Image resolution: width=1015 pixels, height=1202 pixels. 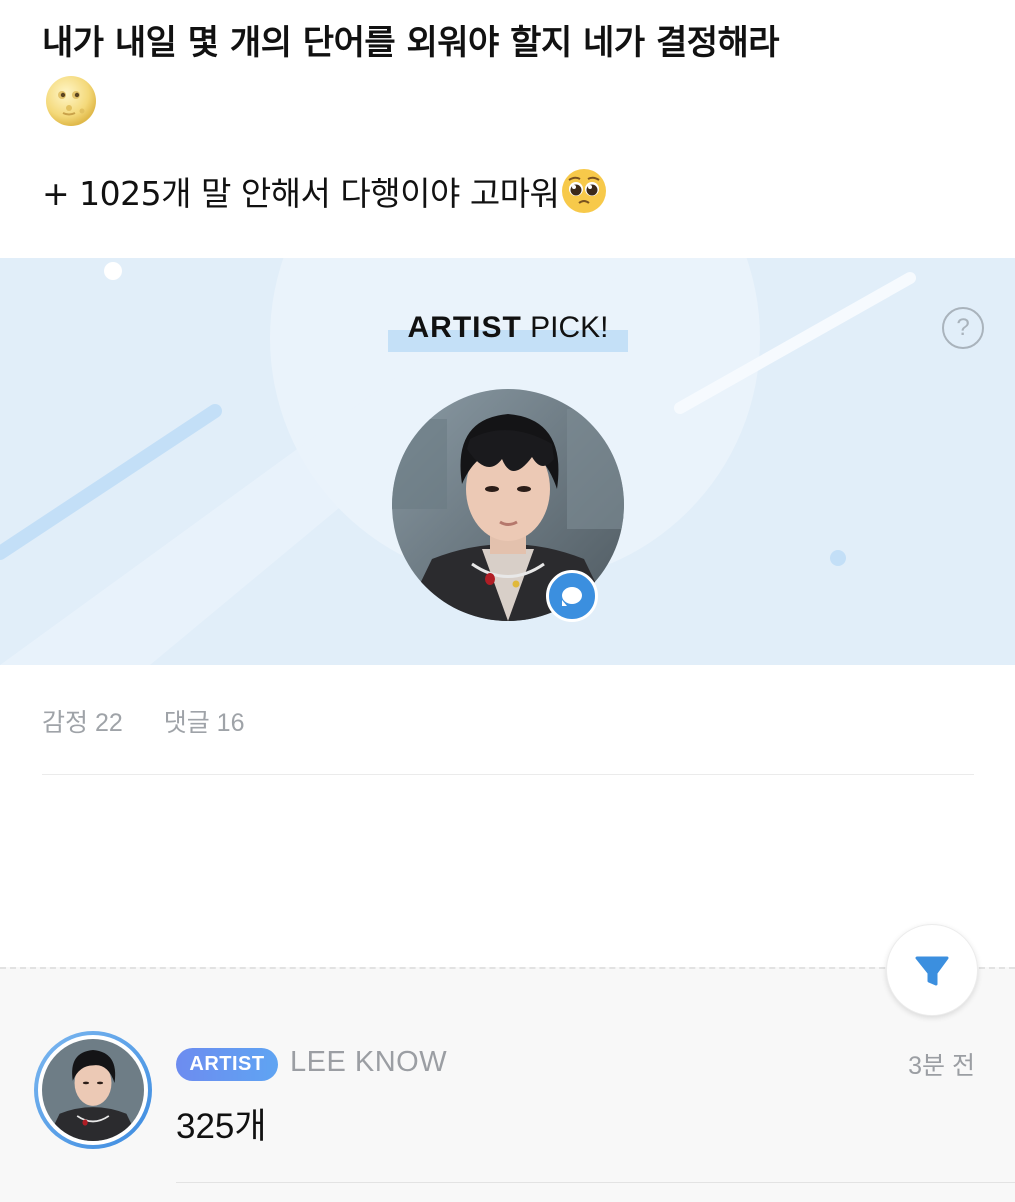 I want to click on comment-time: 3분 전, so click(x=941, y=1066).